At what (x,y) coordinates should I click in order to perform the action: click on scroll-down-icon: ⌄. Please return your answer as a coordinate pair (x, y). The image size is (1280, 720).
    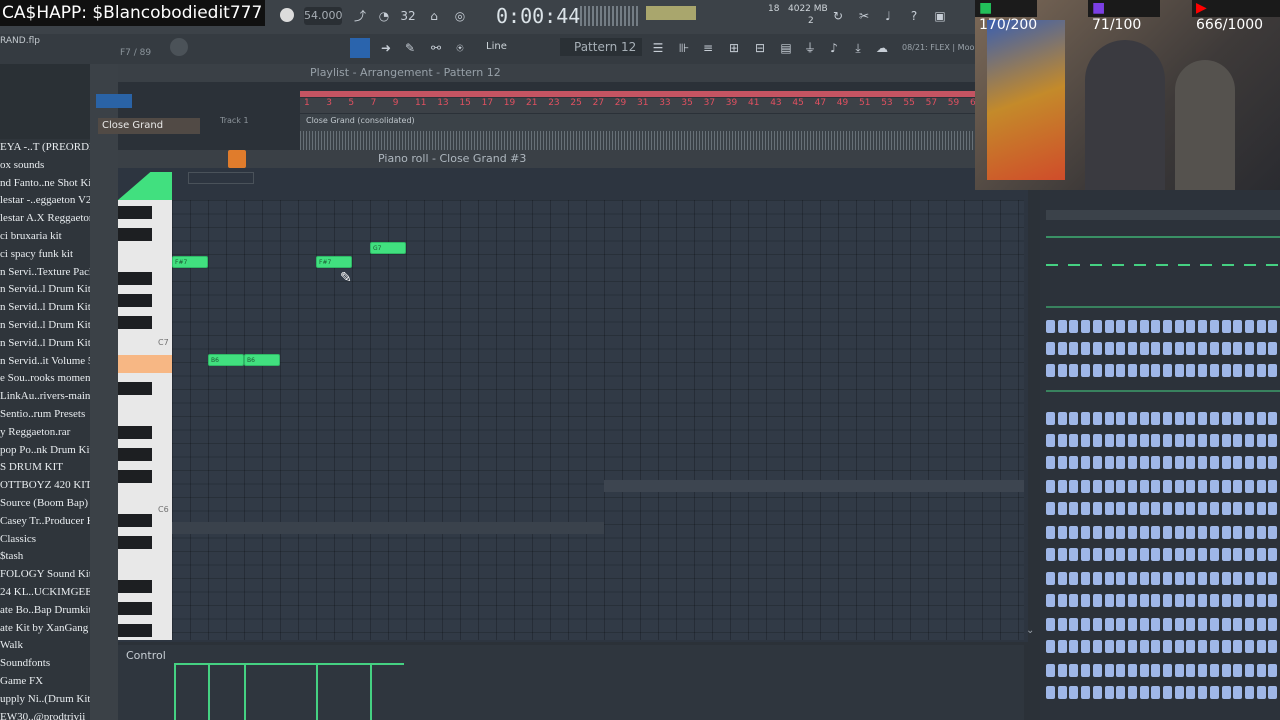
    Looking at the image, I should click on (1030, 630).